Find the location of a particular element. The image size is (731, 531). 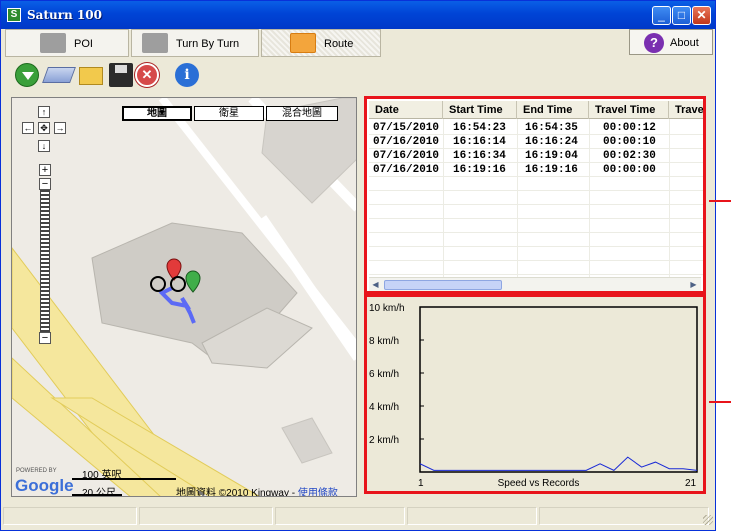

minimize-button: _ is located at coordinates (661, 15).